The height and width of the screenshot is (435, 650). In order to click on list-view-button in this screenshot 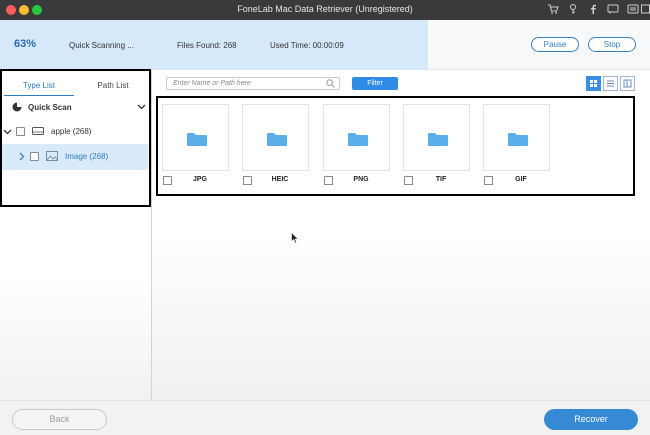, I will do `click(610, 83)`.